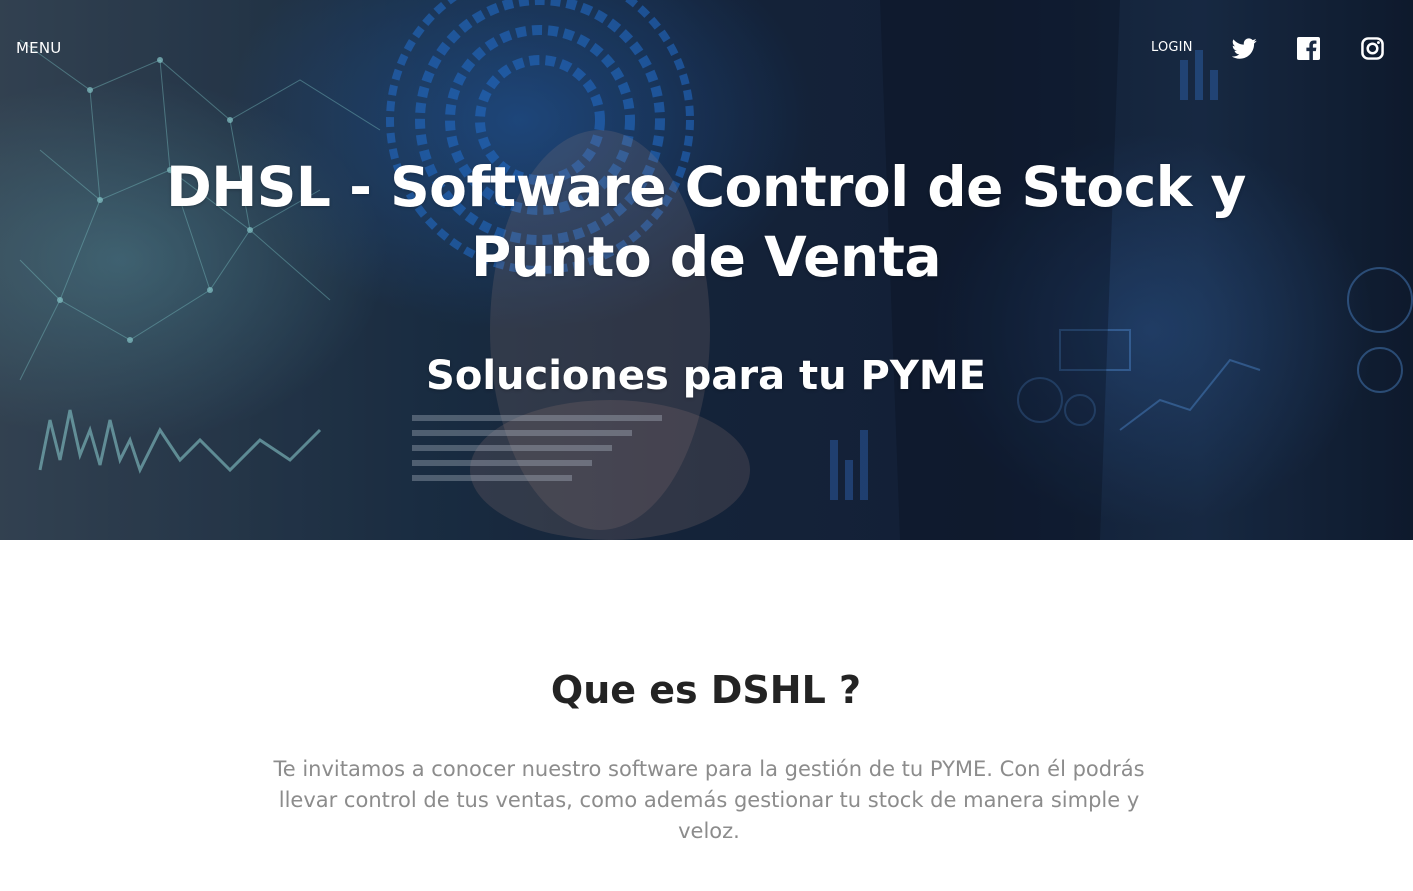  I want to click on facebook-icon, so click(1308, 48).